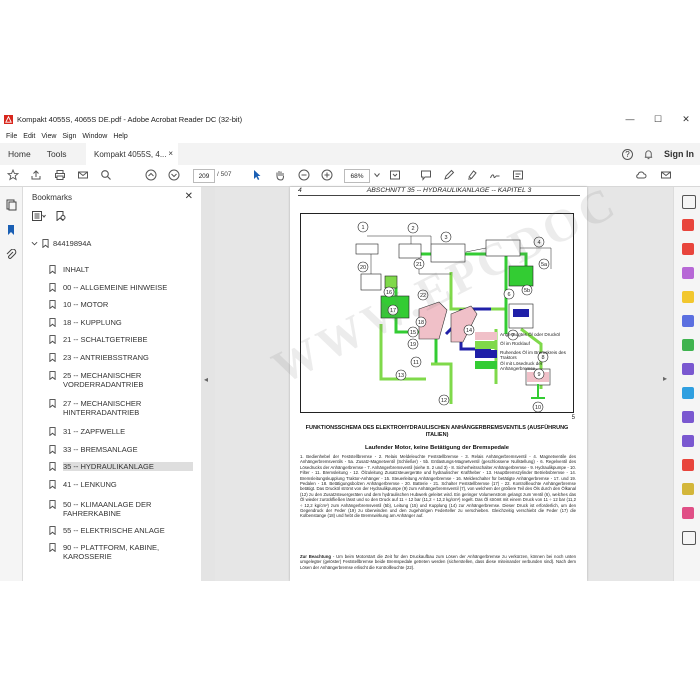 This screenshot has height=700, width=700. What do you see at coordinates (688, 465) in the screenshot?
I see `scan-ocr-icon` at bounding box center [688, 465].